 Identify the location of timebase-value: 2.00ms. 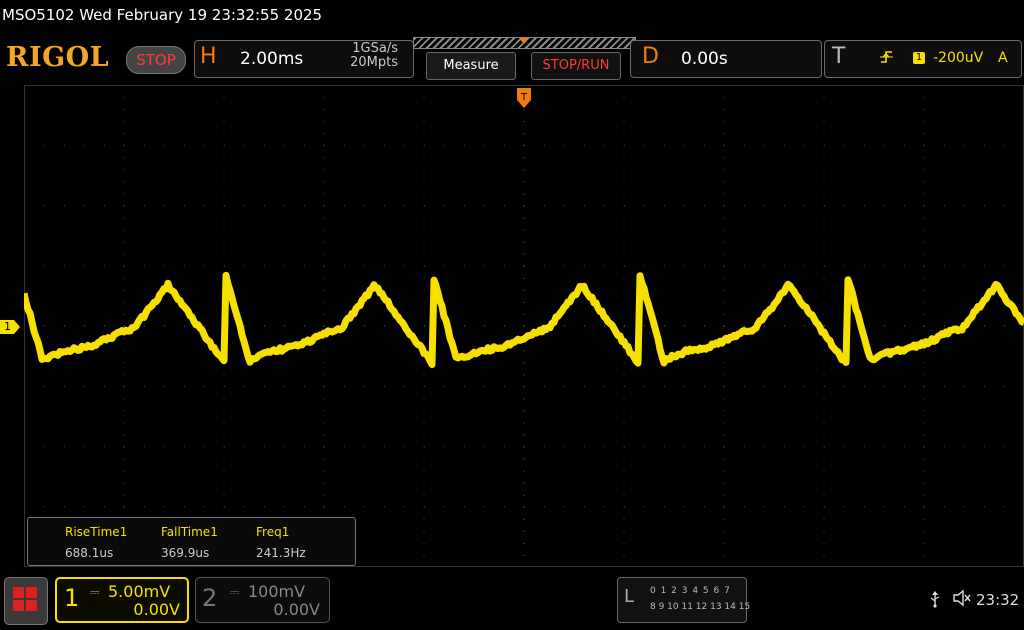
(271, 59).